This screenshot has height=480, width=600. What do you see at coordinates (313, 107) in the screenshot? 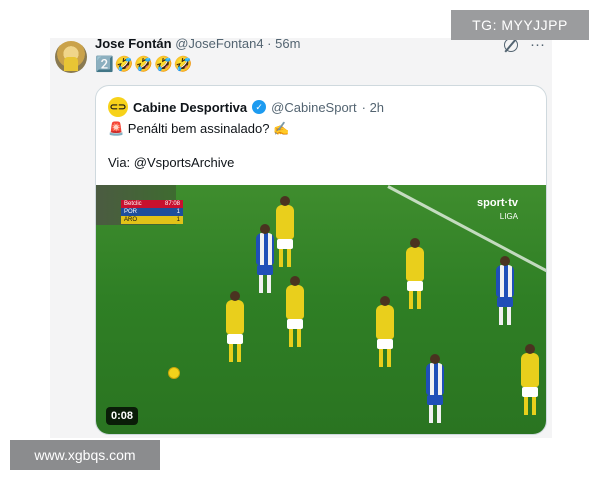
I see `quoted-author-handle: @CabineSport` at bounding box center [313, 107].